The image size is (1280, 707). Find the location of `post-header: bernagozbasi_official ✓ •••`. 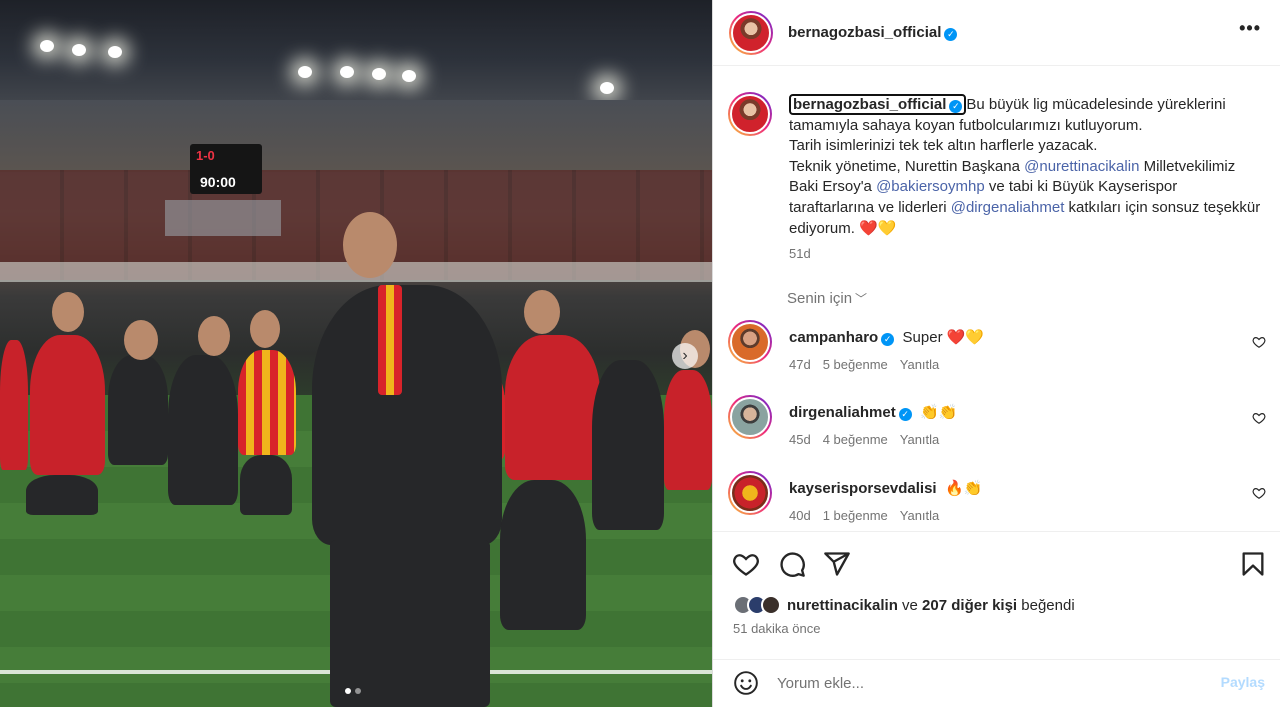

post-header: bernagozbasi_official ✓ ••• is located at coordinates (996, 33).